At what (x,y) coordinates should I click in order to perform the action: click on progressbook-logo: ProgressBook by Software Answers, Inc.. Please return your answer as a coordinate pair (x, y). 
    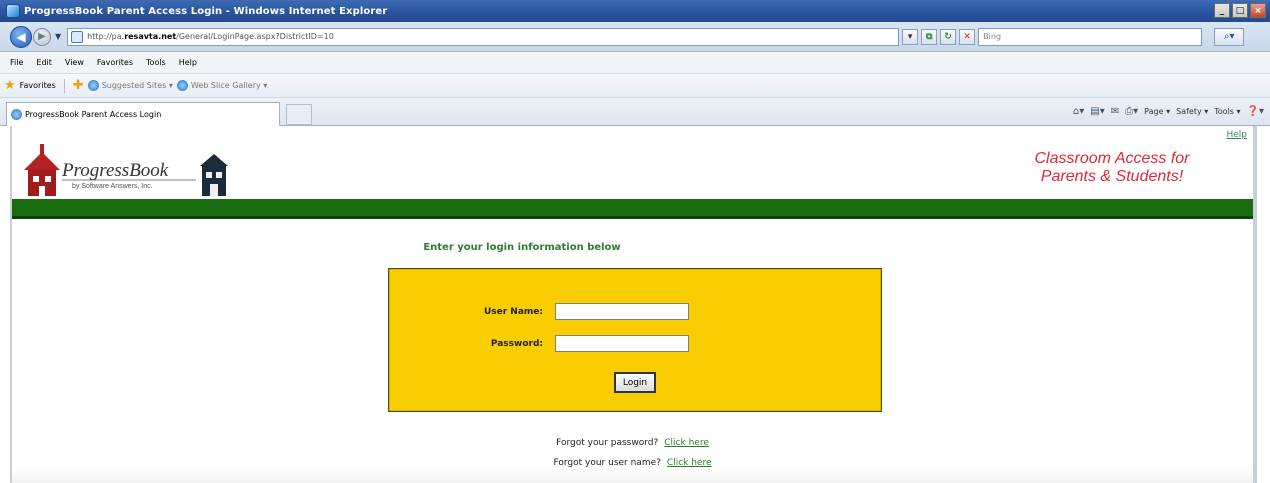
    Looking at the image, I should click on (126, 170).